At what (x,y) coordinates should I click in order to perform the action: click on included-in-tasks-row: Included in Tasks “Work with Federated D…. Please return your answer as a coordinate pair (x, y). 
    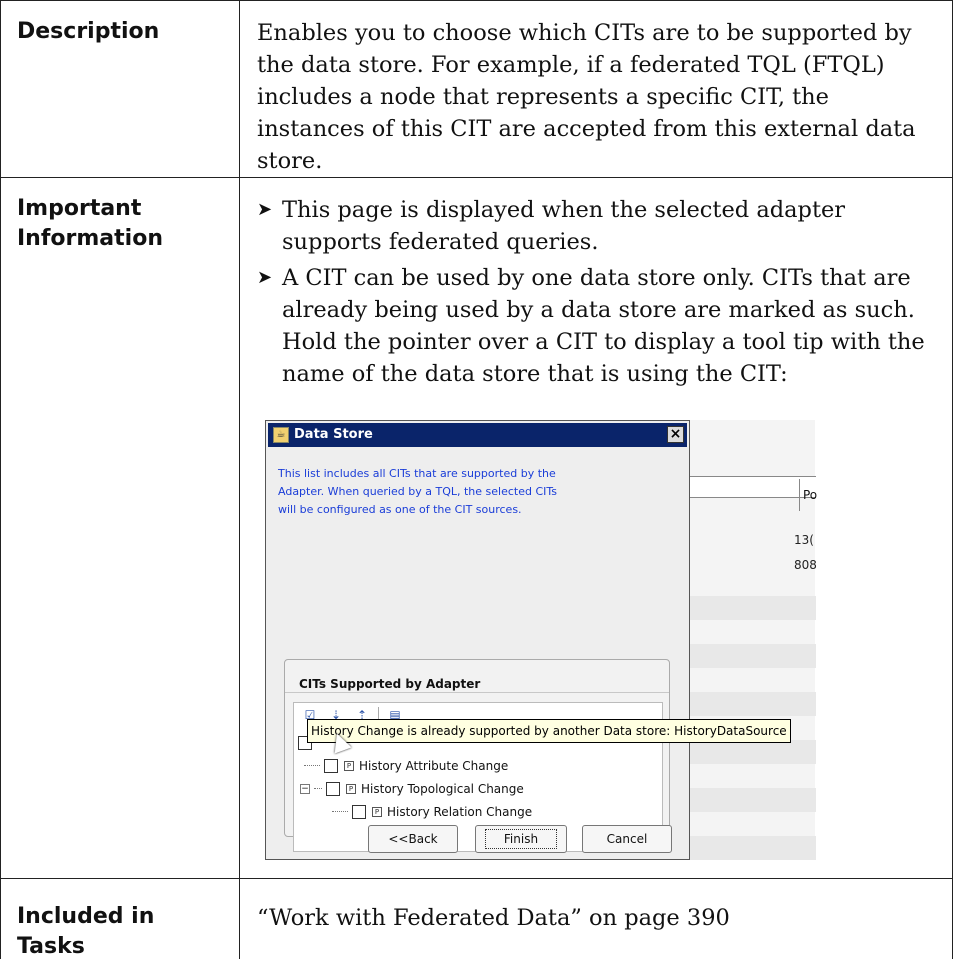
    Looking at the image, I should click on (476, 918).